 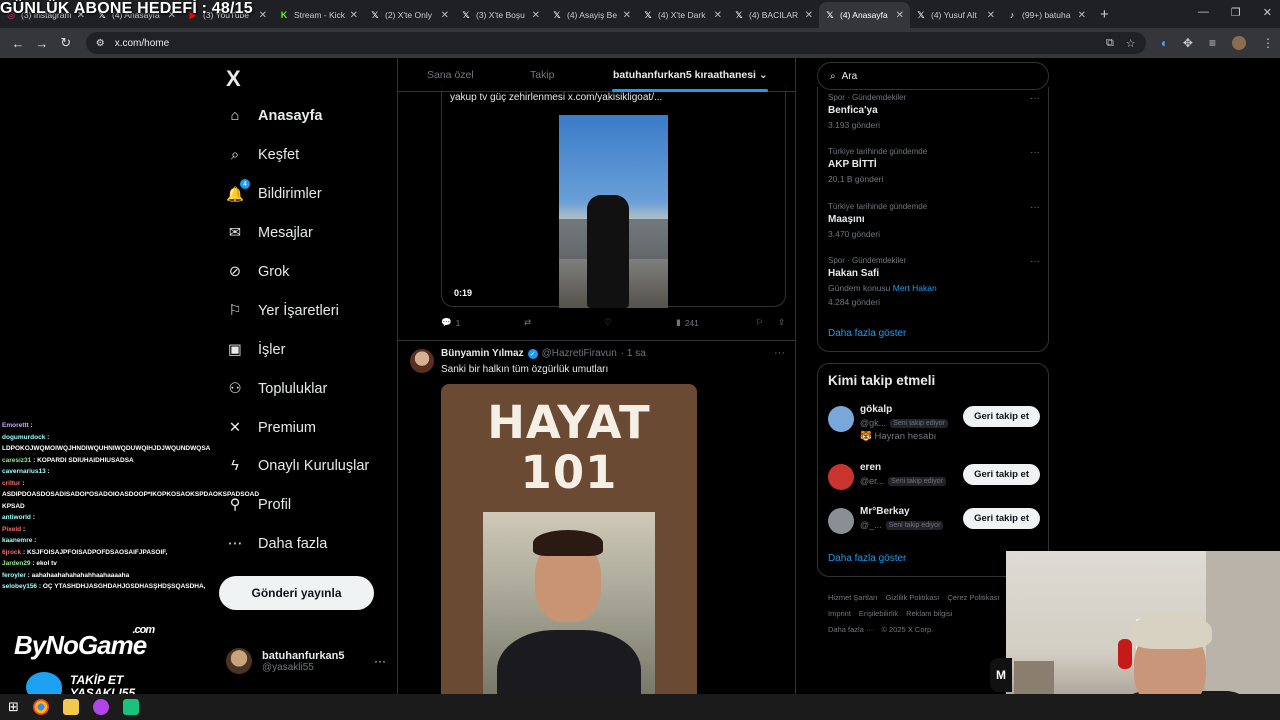 What do you see at coordinates (1163, 43) in the screenshot?
I see `extension-icon: ◖` at bounding box center [1163, 43].